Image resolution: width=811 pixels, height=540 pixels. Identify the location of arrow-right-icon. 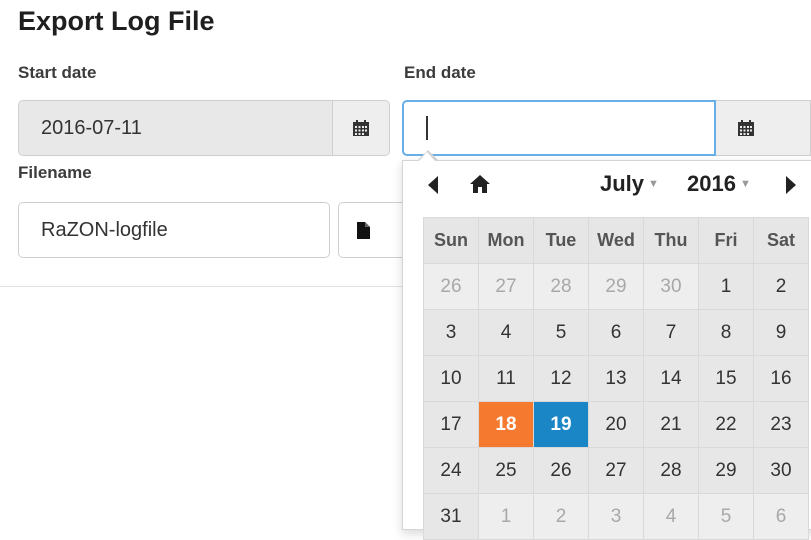
(791, 187).